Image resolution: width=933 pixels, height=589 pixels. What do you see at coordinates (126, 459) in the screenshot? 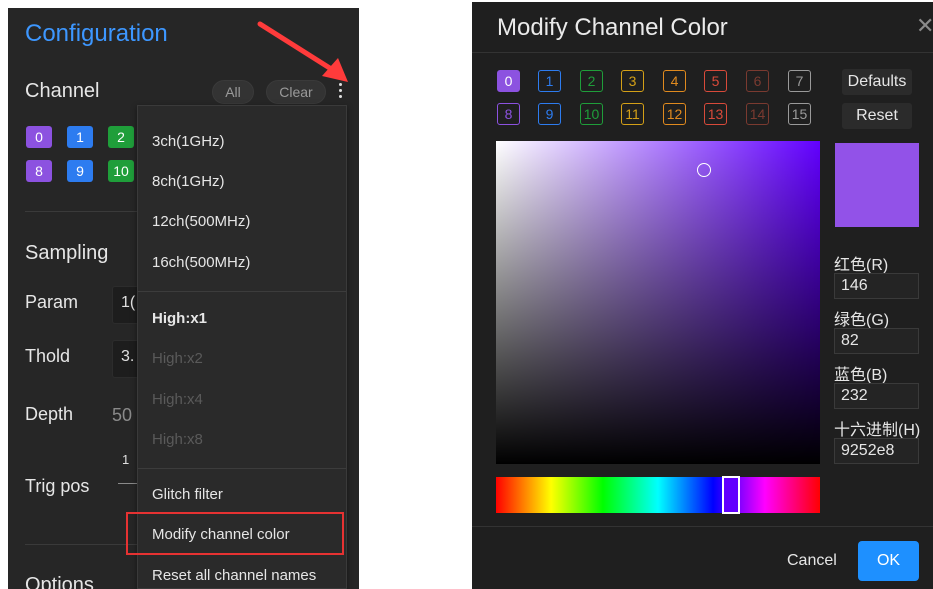
I see `trig-pos-value: 1` at bounding box center [126, 459].